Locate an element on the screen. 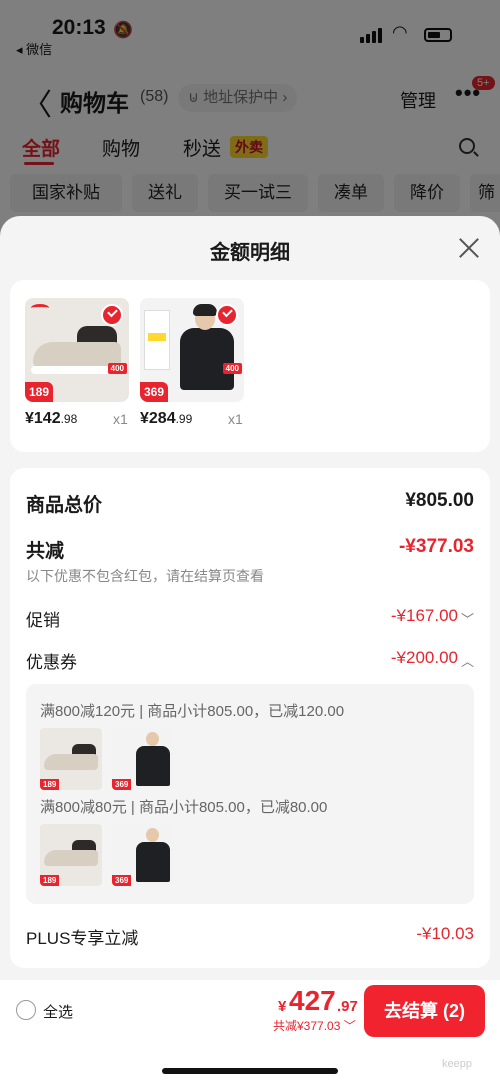 The image size is (500, 1084). product-price: ¥142.98 is located at coordinates (51, 419).